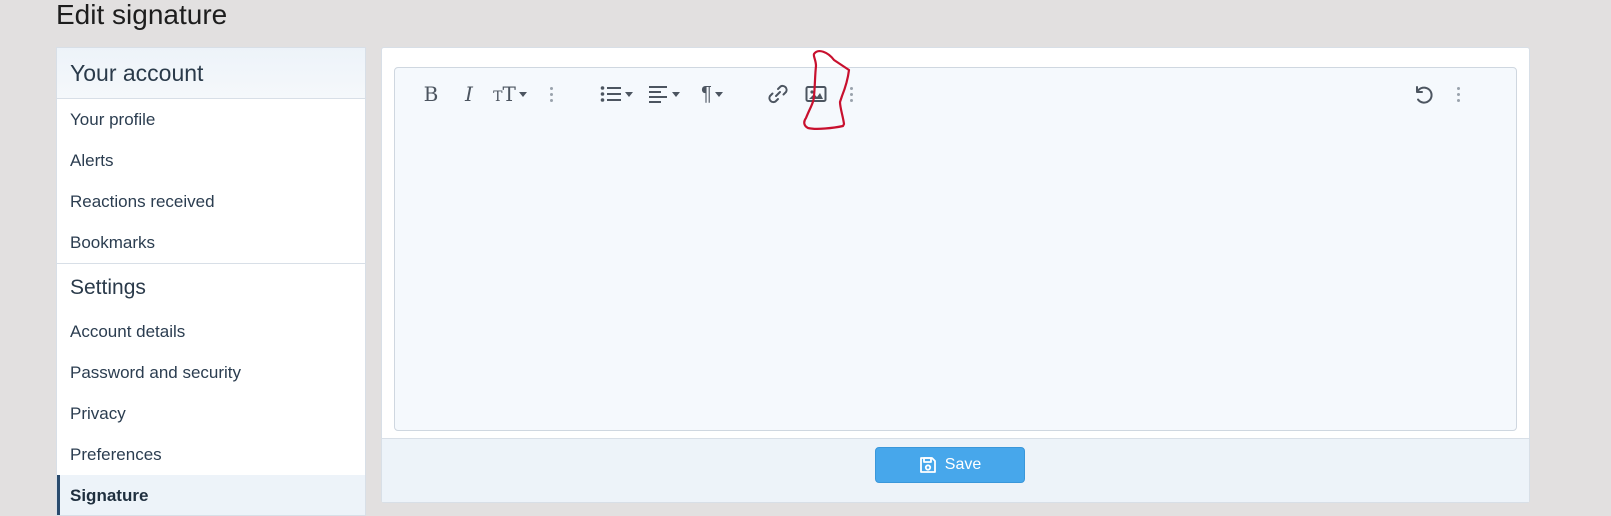 Image resolution: width=1611 pixels, height=516 pixels. I want to click on save-label: Save, so click(963, 464).